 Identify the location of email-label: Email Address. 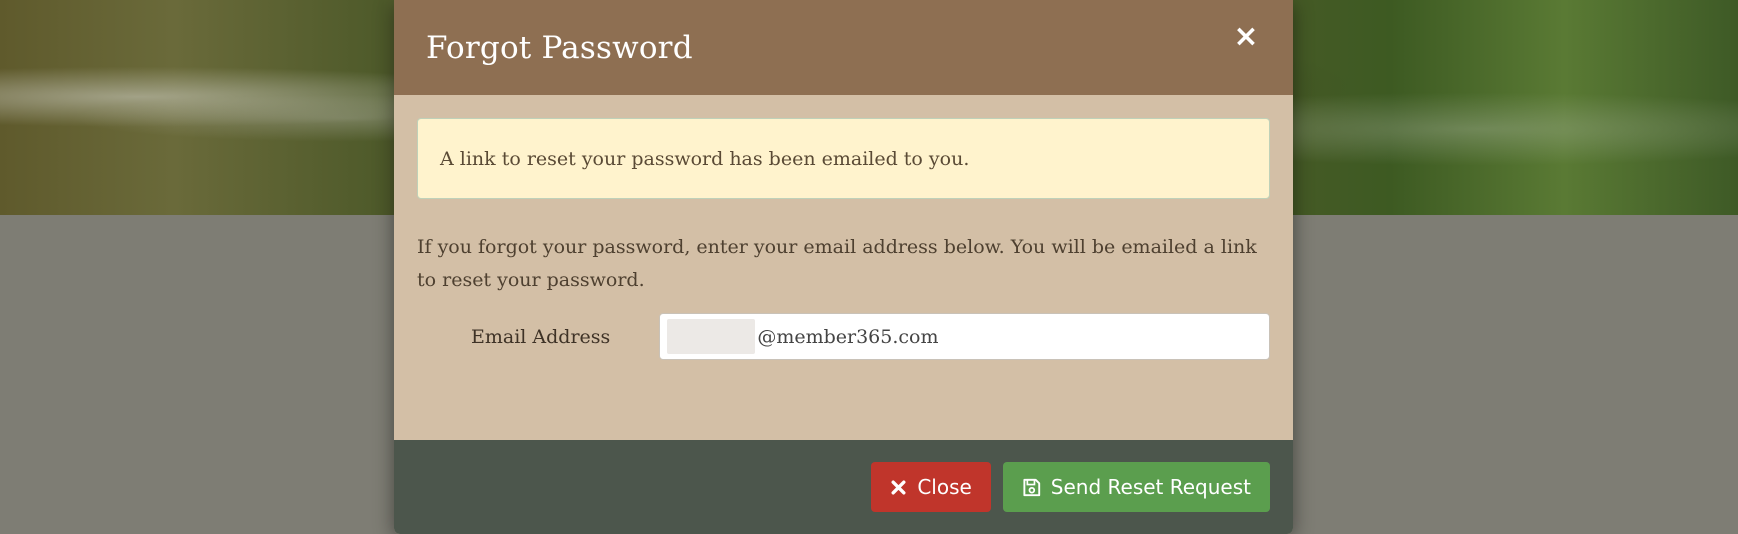
(541, 336).